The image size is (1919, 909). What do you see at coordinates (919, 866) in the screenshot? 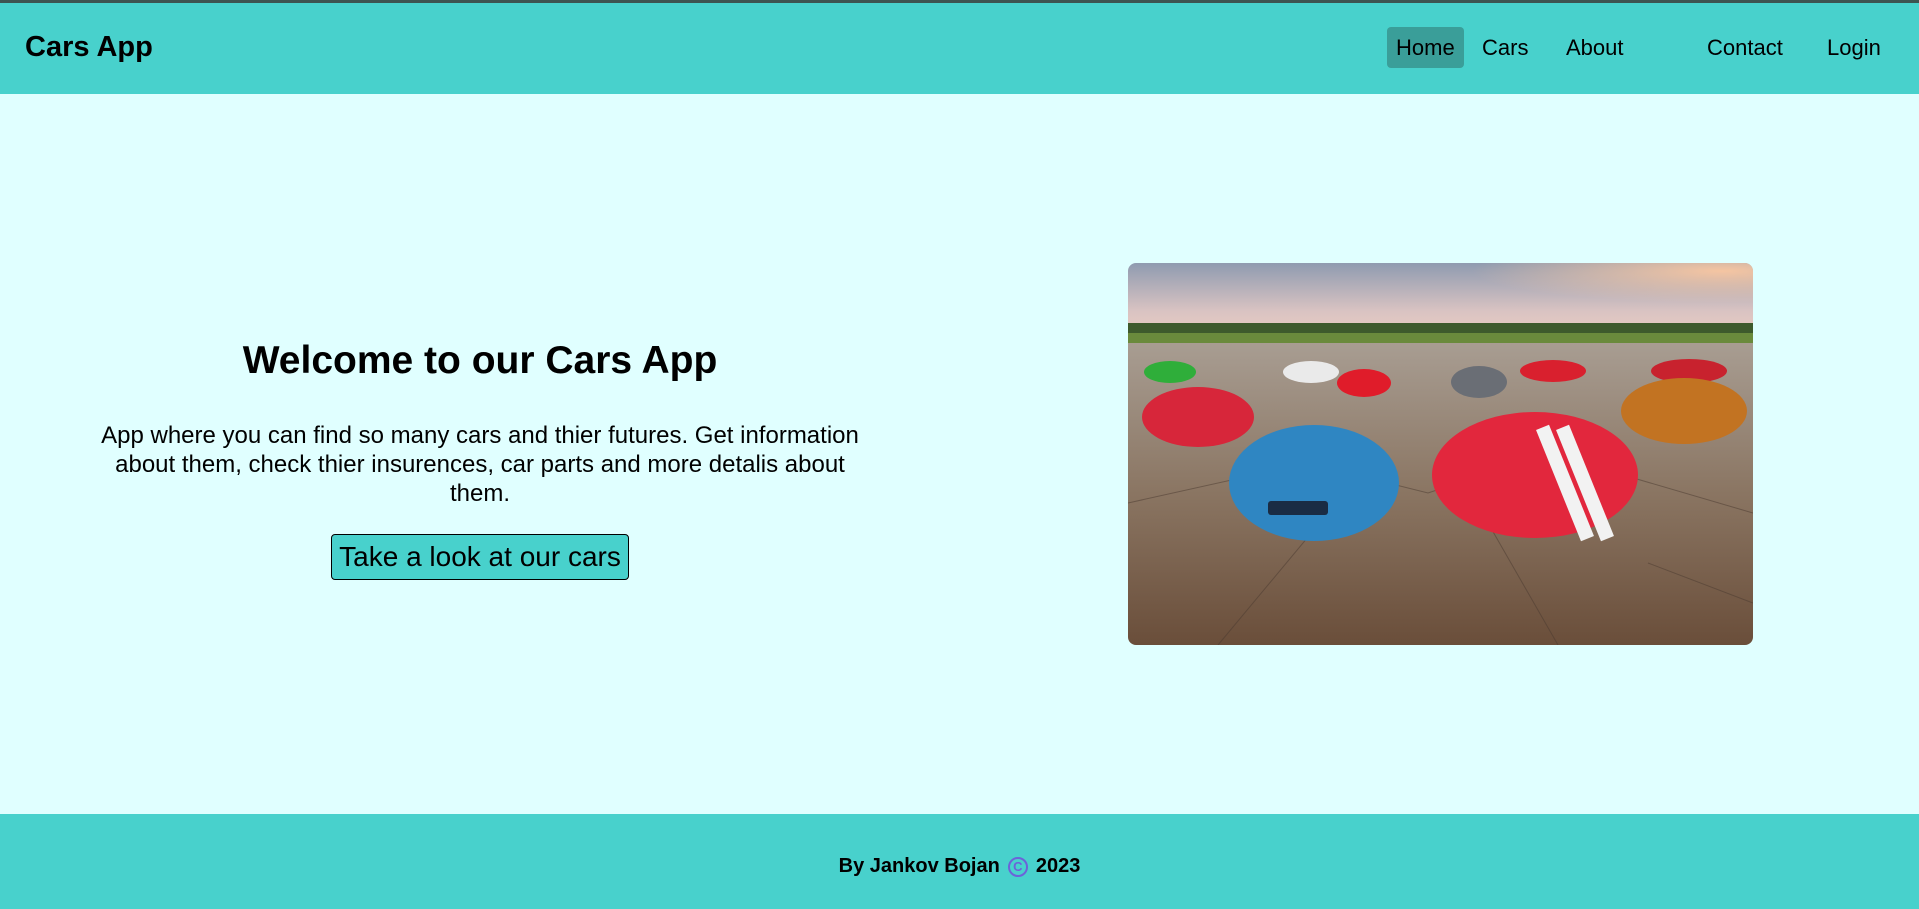
I see `footer-author: By Jankov Bojan` at bounding box center [919, 866].